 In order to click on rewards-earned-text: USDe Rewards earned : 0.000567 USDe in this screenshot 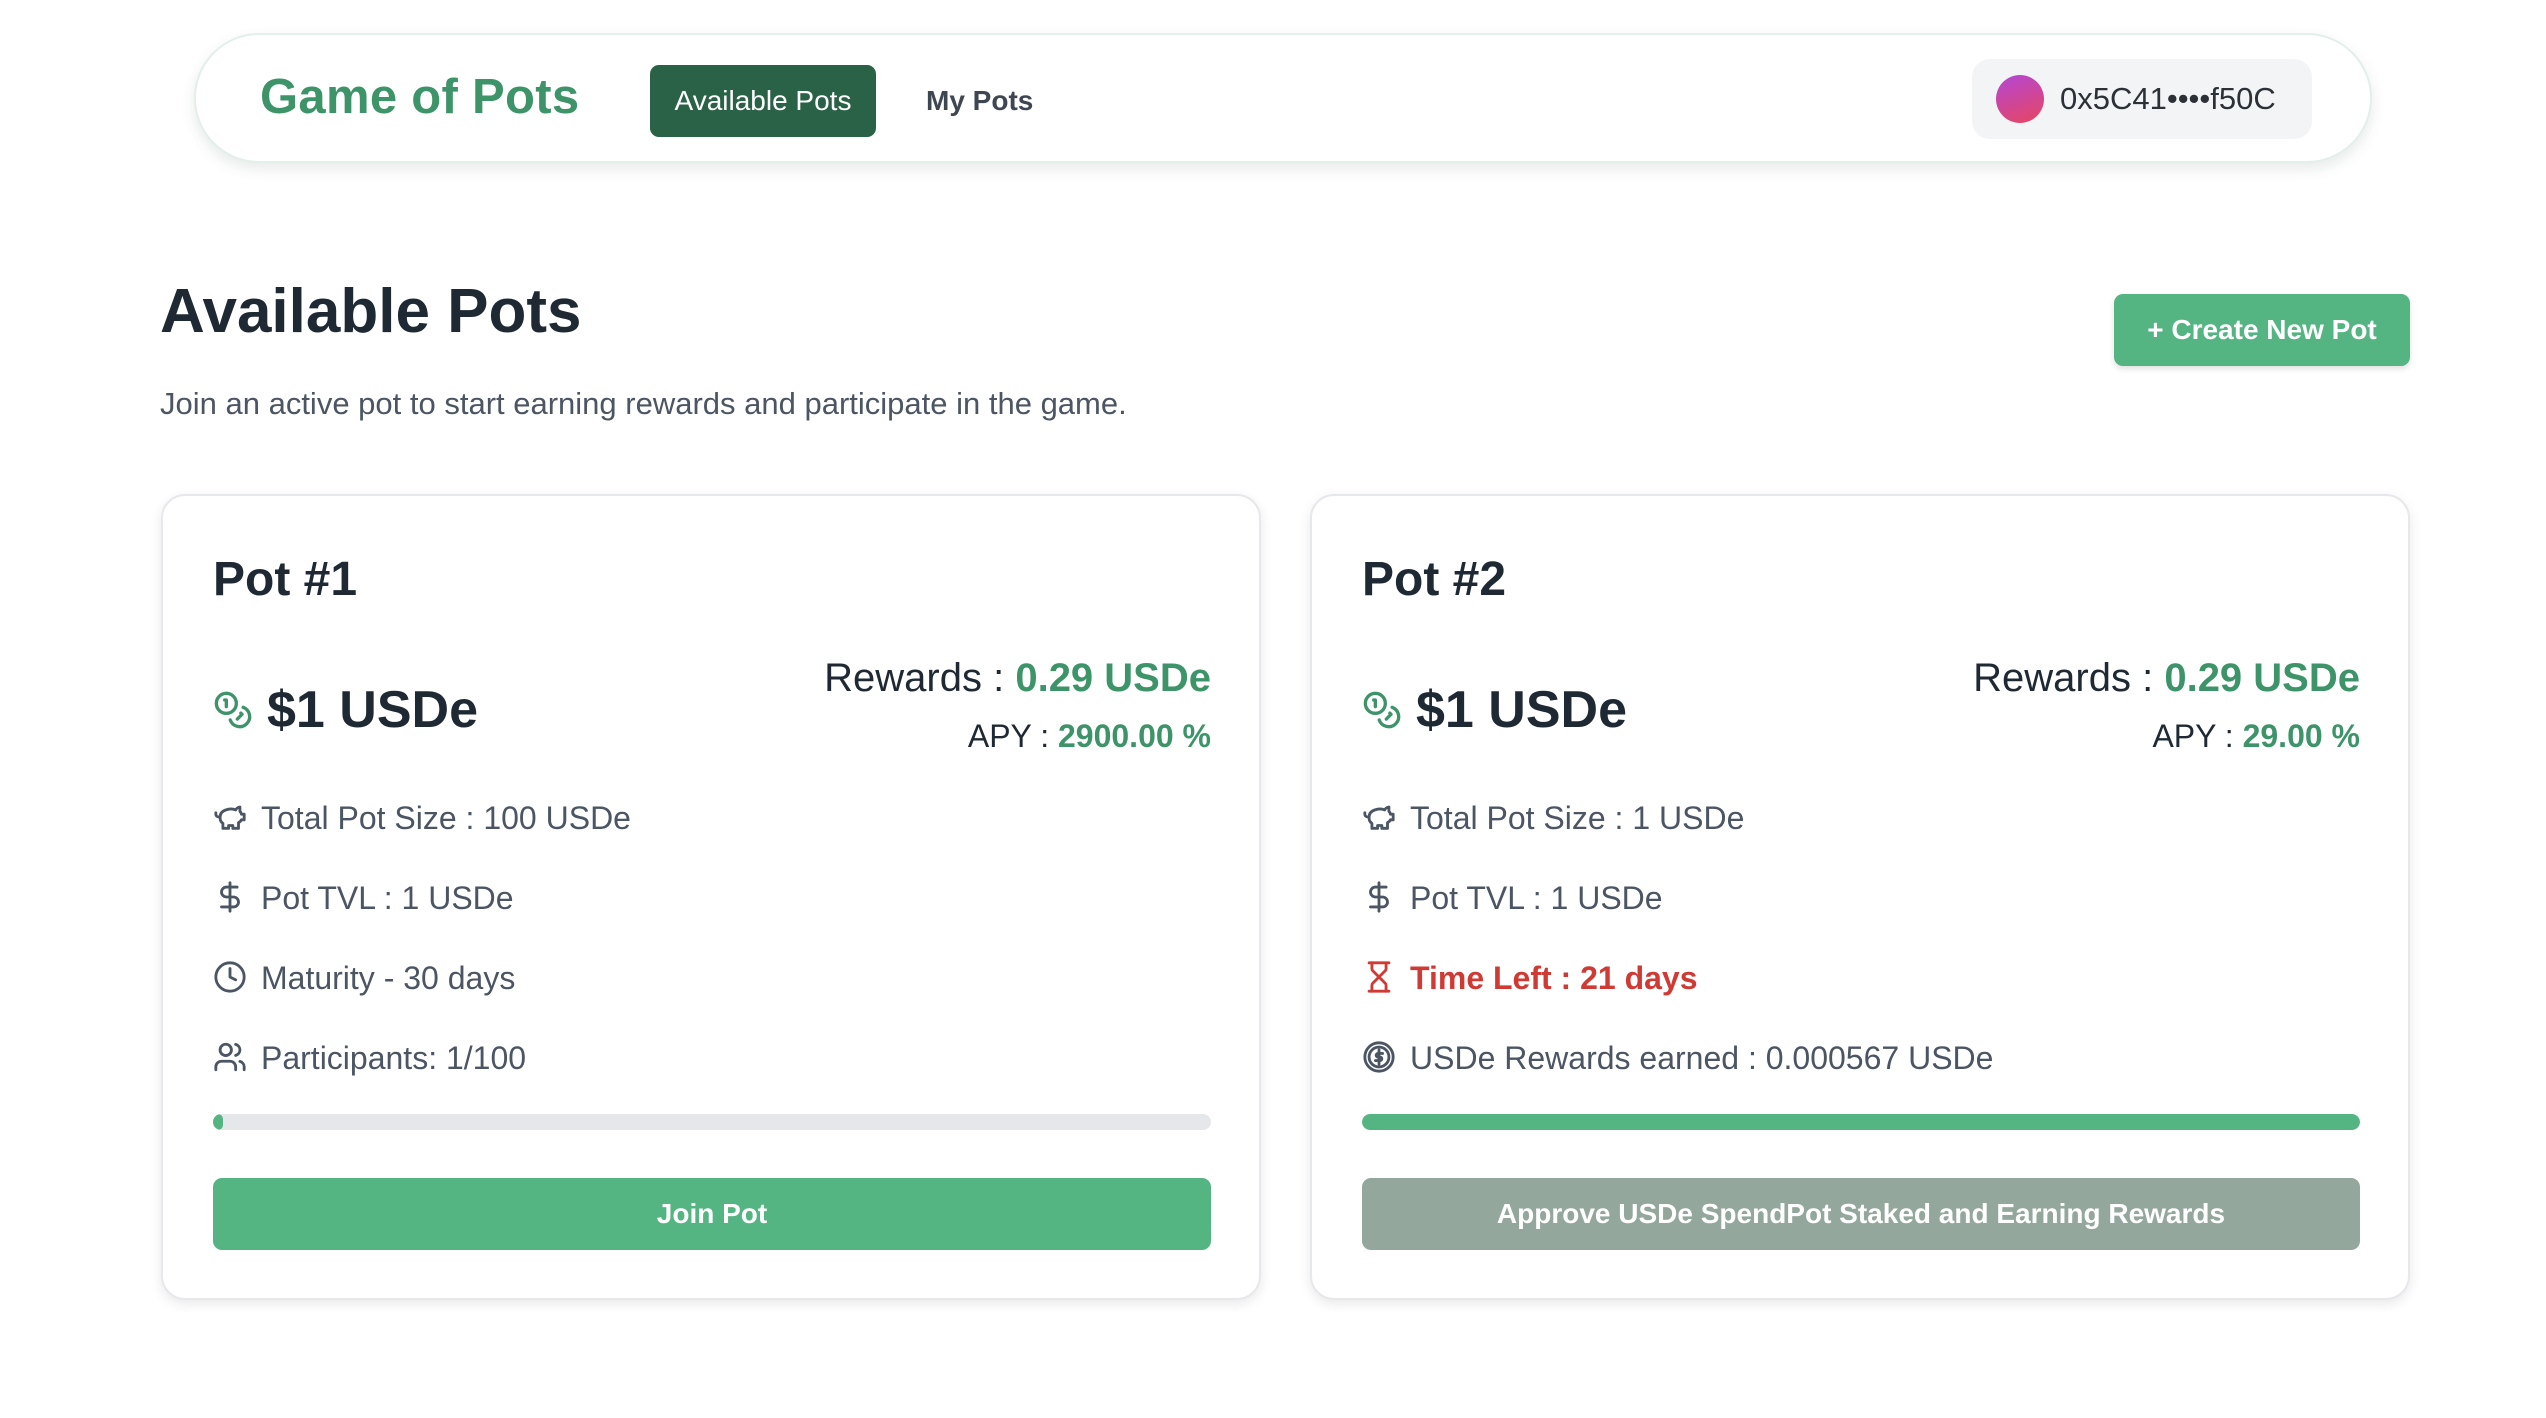, I will do `click(1702, 1058)`.